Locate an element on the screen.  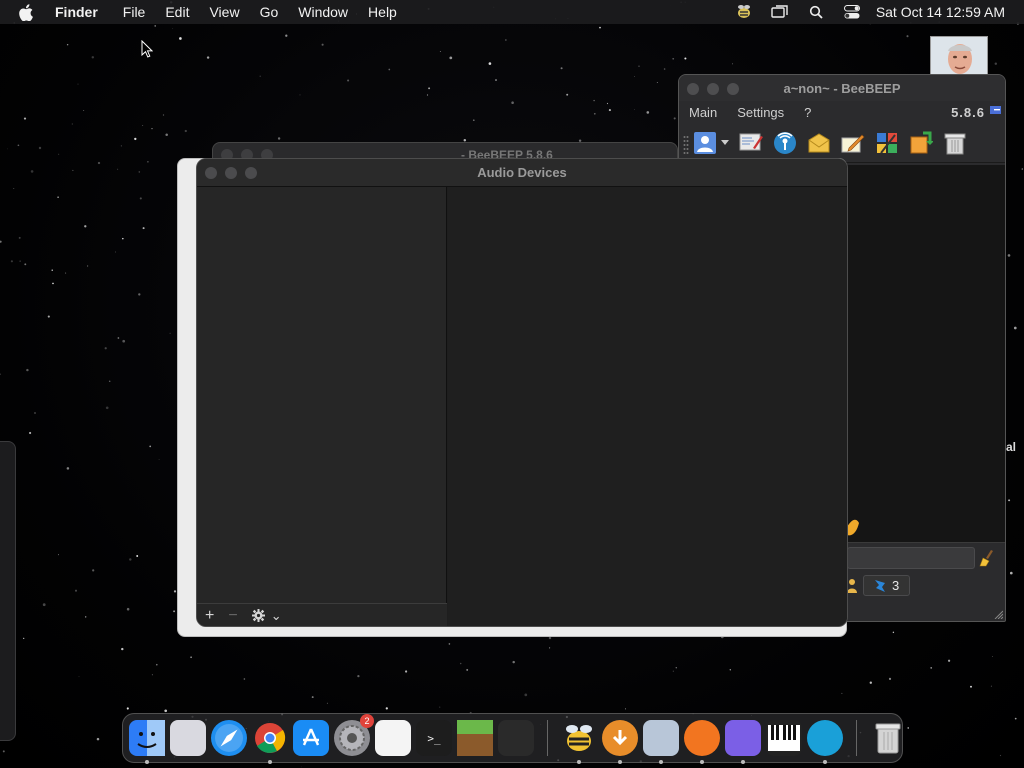
menu-app-finder: Finder is located at coordinates (84, 12).